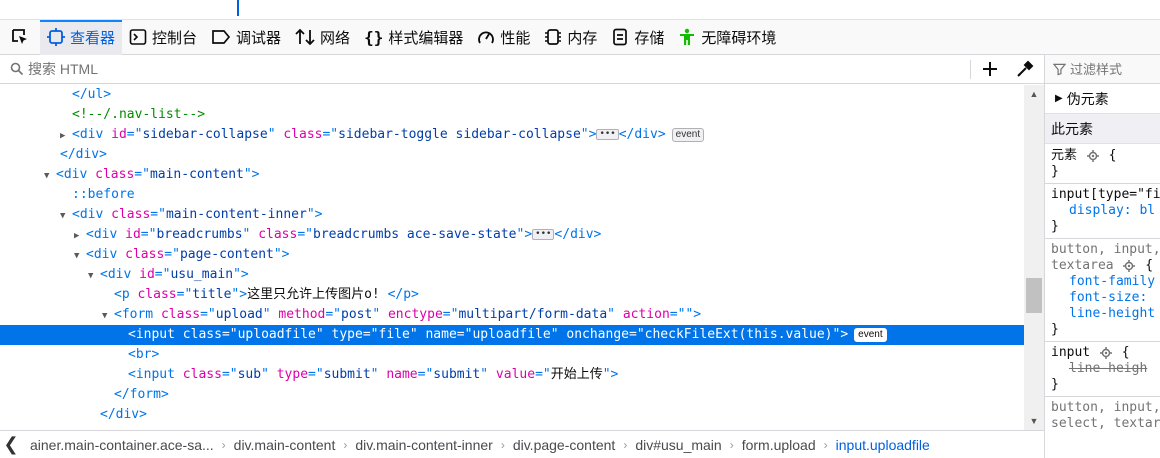 The image size is (1160, 458). I want to click on filter-icon, so click(1059, 69).